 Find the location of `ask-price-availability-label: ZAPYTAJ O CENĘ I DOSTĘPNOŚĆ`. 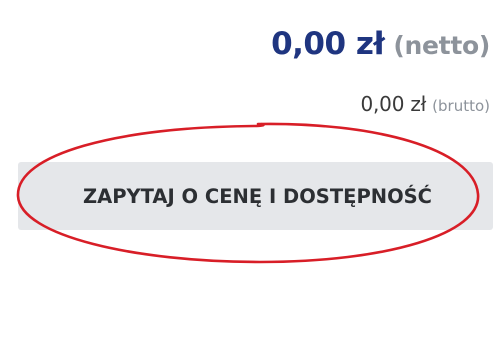

ask-price-availability-label: ZAPYTAJ O CENĘ I DOSTĘPNOŚĆ is located at coordinates (257, 196).